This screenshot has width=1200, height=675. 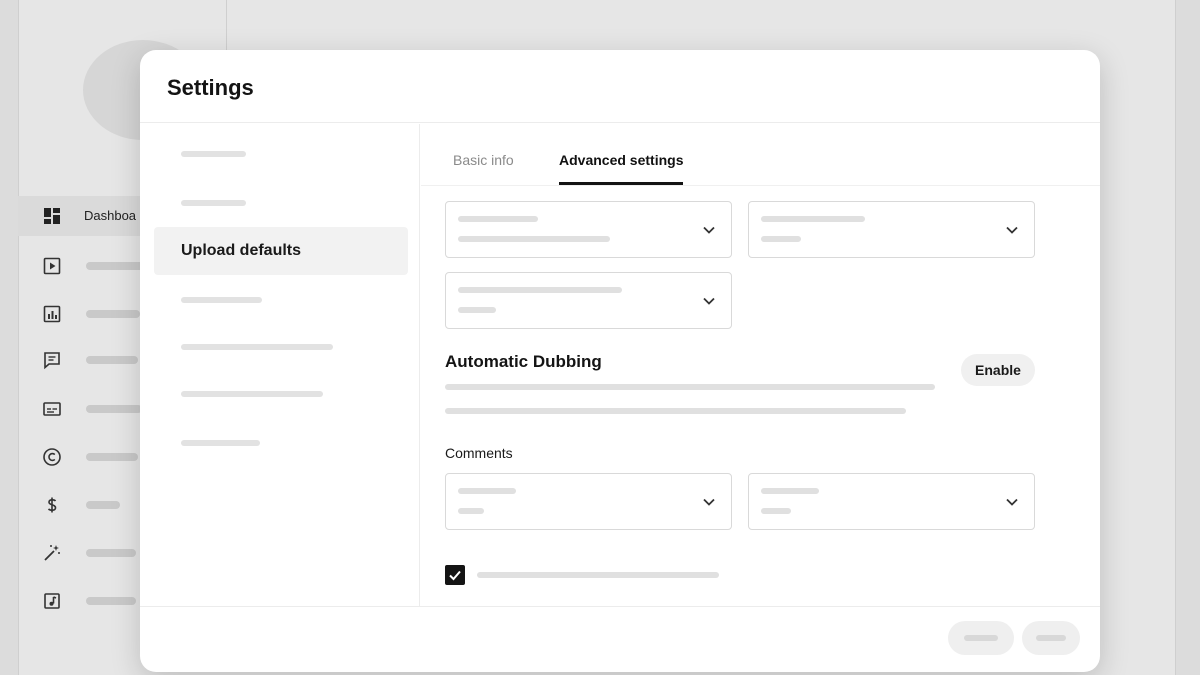 I want to click on checkbox, so click(x=455, y=575).